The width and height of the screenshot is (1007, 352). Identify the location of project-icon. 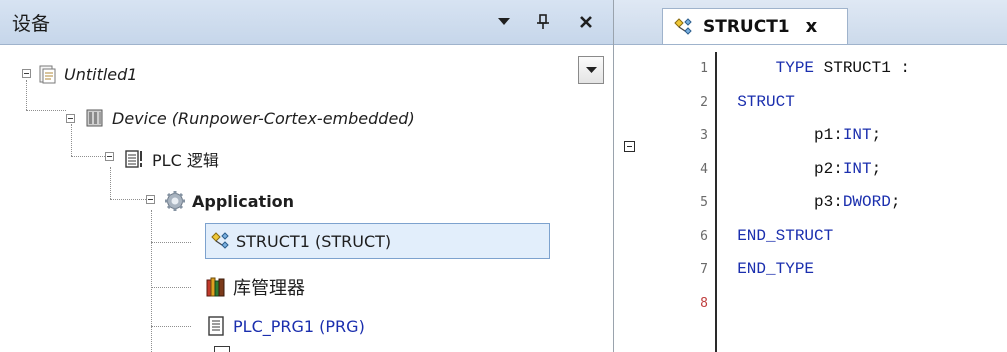
(47, 74).